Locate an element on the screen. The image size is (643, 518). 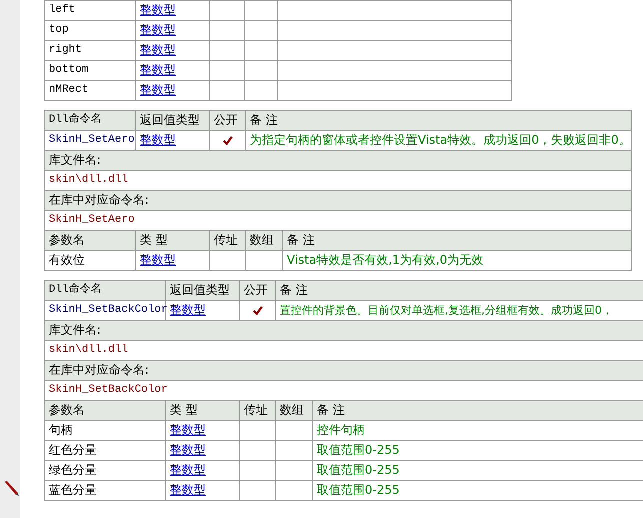
note-text: Vista特效是否有效,1为有效,0为无效 is located at coordinates (457, 260).